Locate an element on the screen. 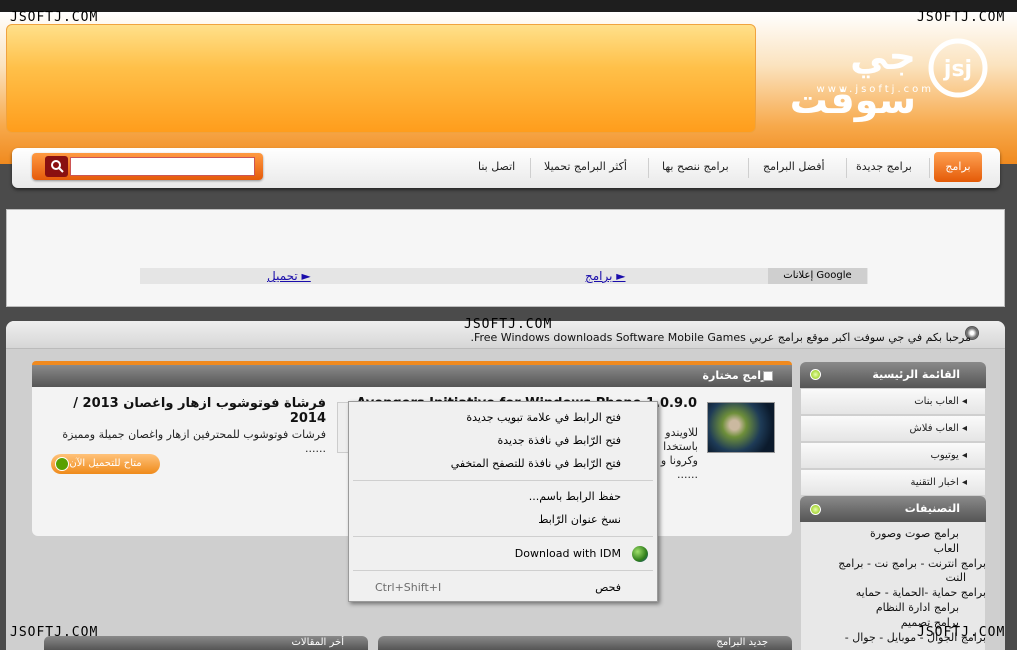  category-link: برامج صوت وصورة is located at coordinates (914, 533).